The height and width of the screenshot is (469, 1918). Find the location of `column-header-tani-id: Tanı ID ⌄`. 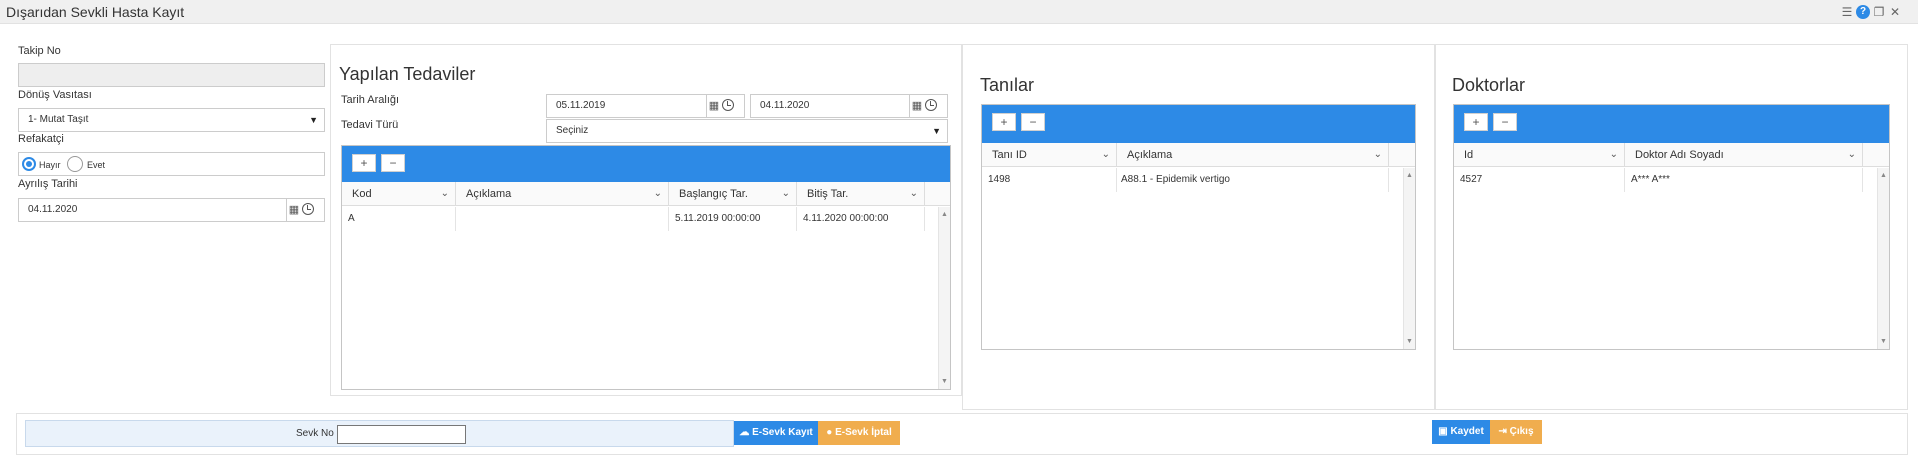

column-header-tani-id: Tanı ID ⌄ is located at coordinates (1049, 155).